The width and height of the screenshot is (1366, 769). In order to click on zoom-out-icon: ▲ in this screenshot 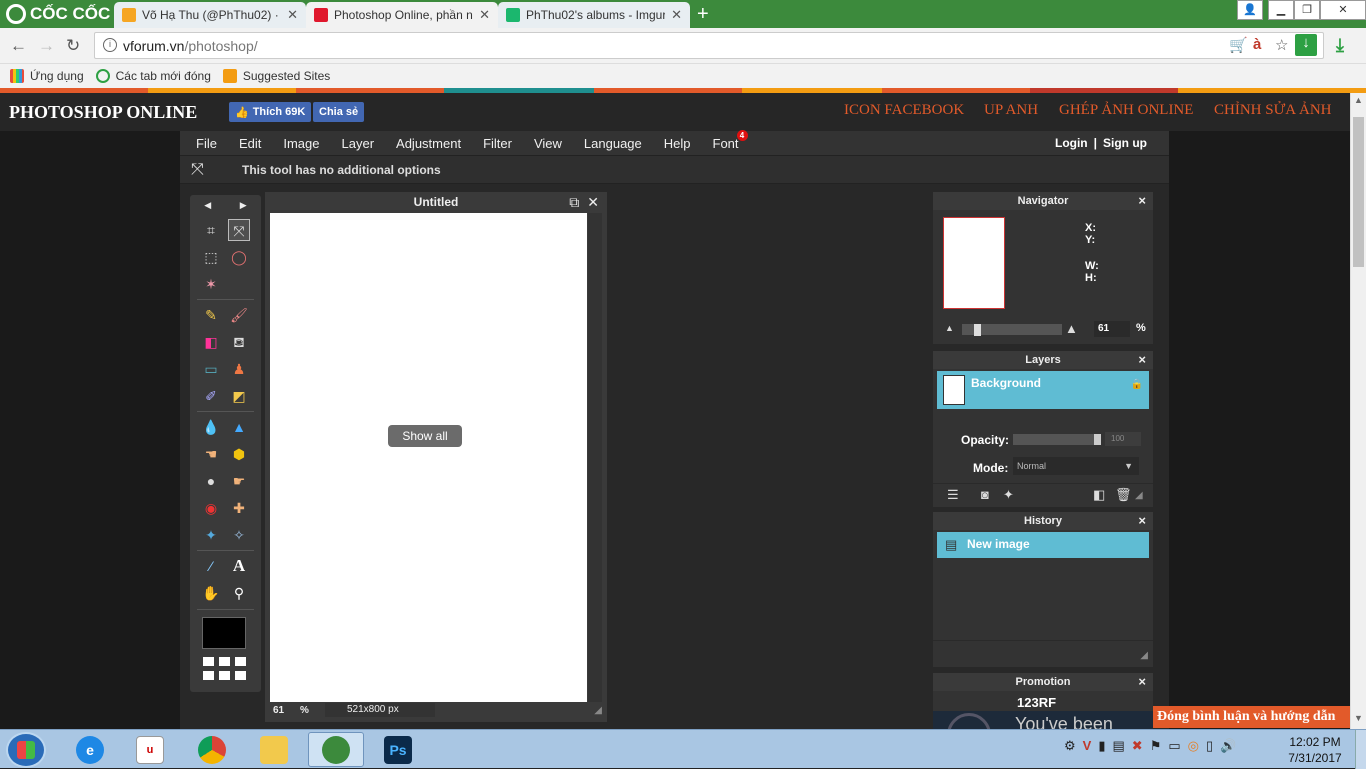, I will do `click(949, 328)`.